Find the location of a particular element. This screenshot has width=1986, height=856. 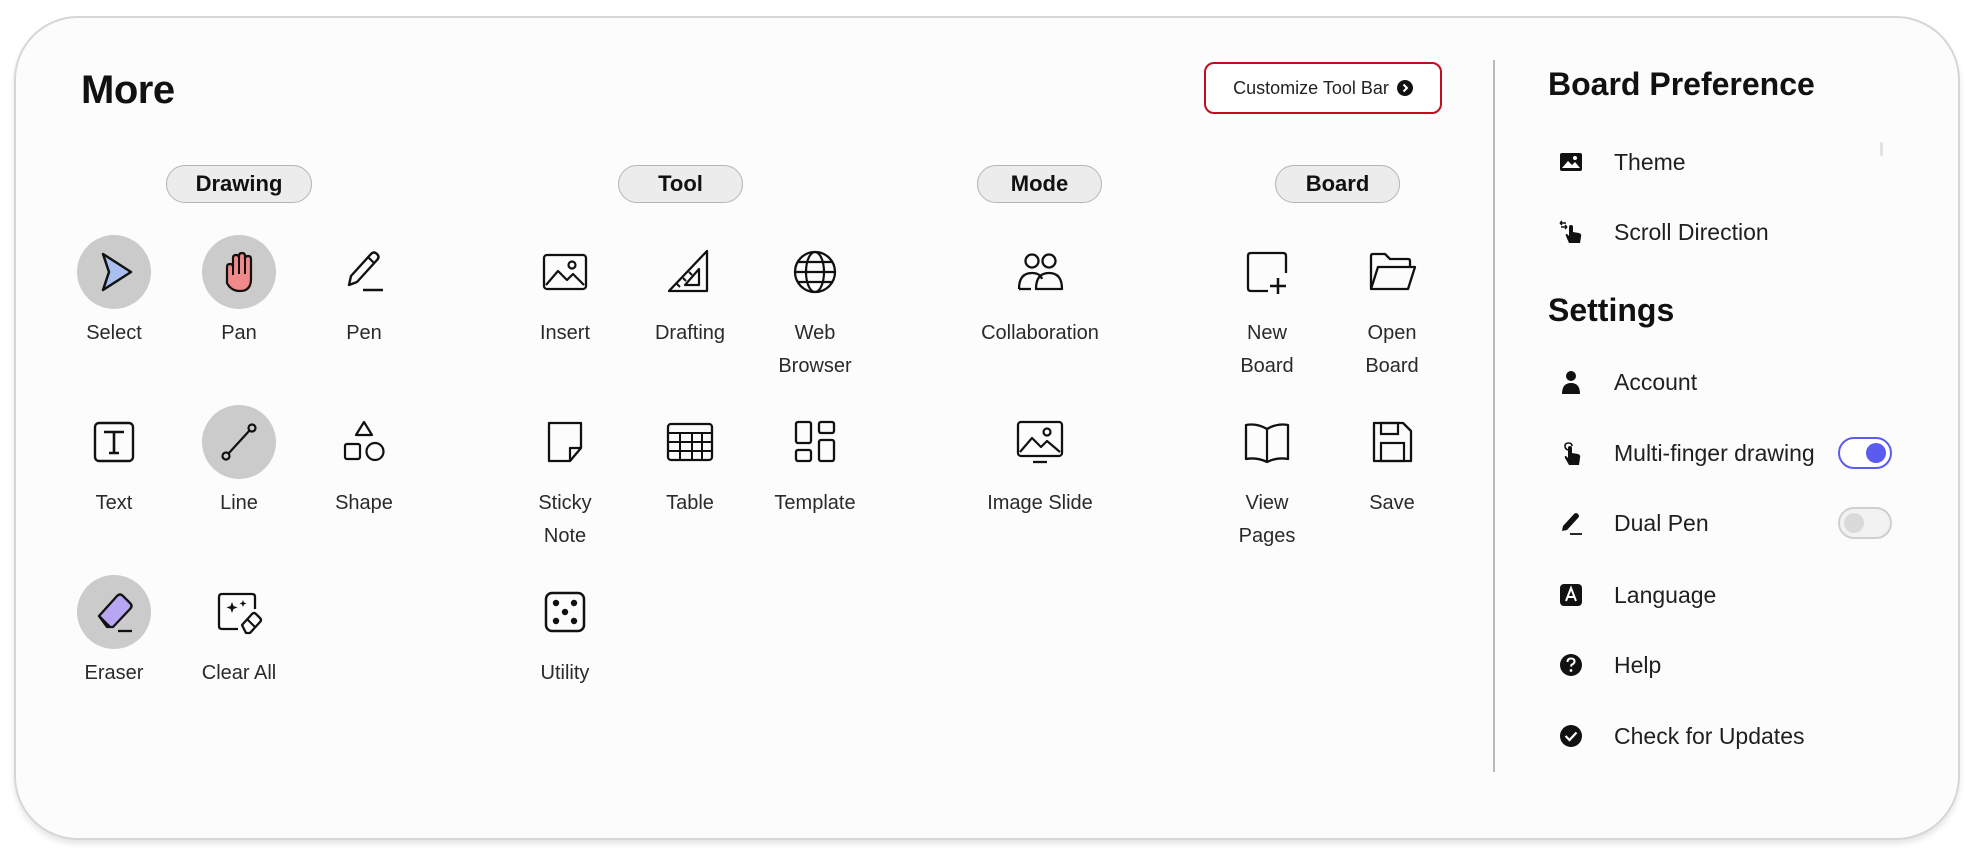

touch-hand-icon is located at coordinates (1571, 453).